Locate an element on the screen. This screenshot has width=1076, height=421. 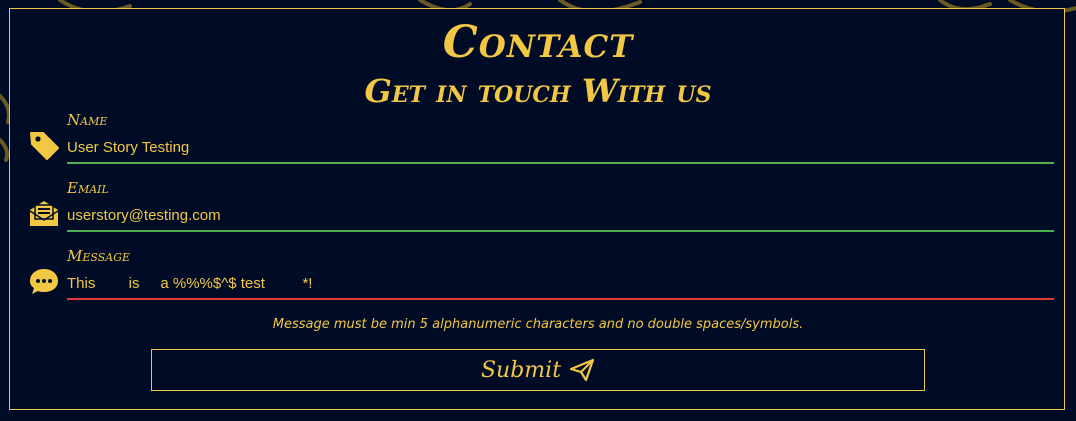
name-field: Name is located at coordinates (541, 142).